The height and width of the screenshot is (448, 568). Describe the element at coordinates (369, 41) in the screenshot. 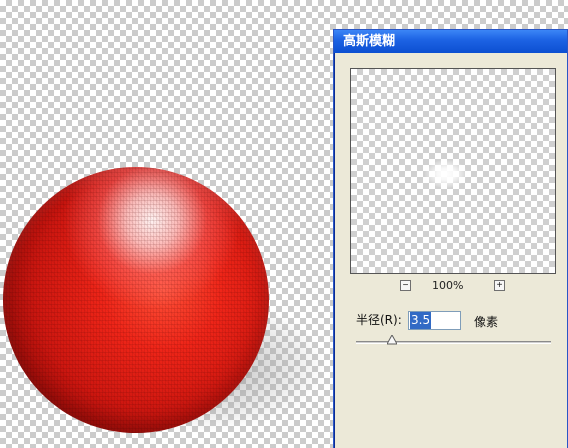

I see `dialog-title: 高斯模糊` at that location.